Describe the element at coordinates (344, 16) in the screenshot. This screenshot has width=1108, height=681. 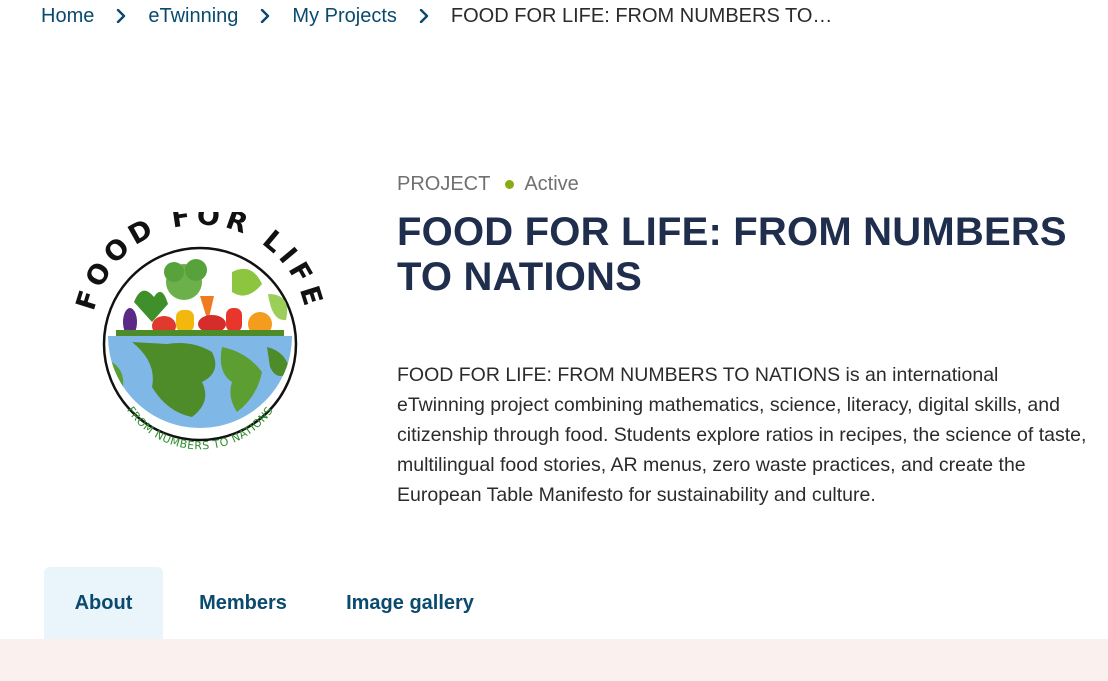
I see `breadcrumb-my-projects-link: My Projects` at that location.